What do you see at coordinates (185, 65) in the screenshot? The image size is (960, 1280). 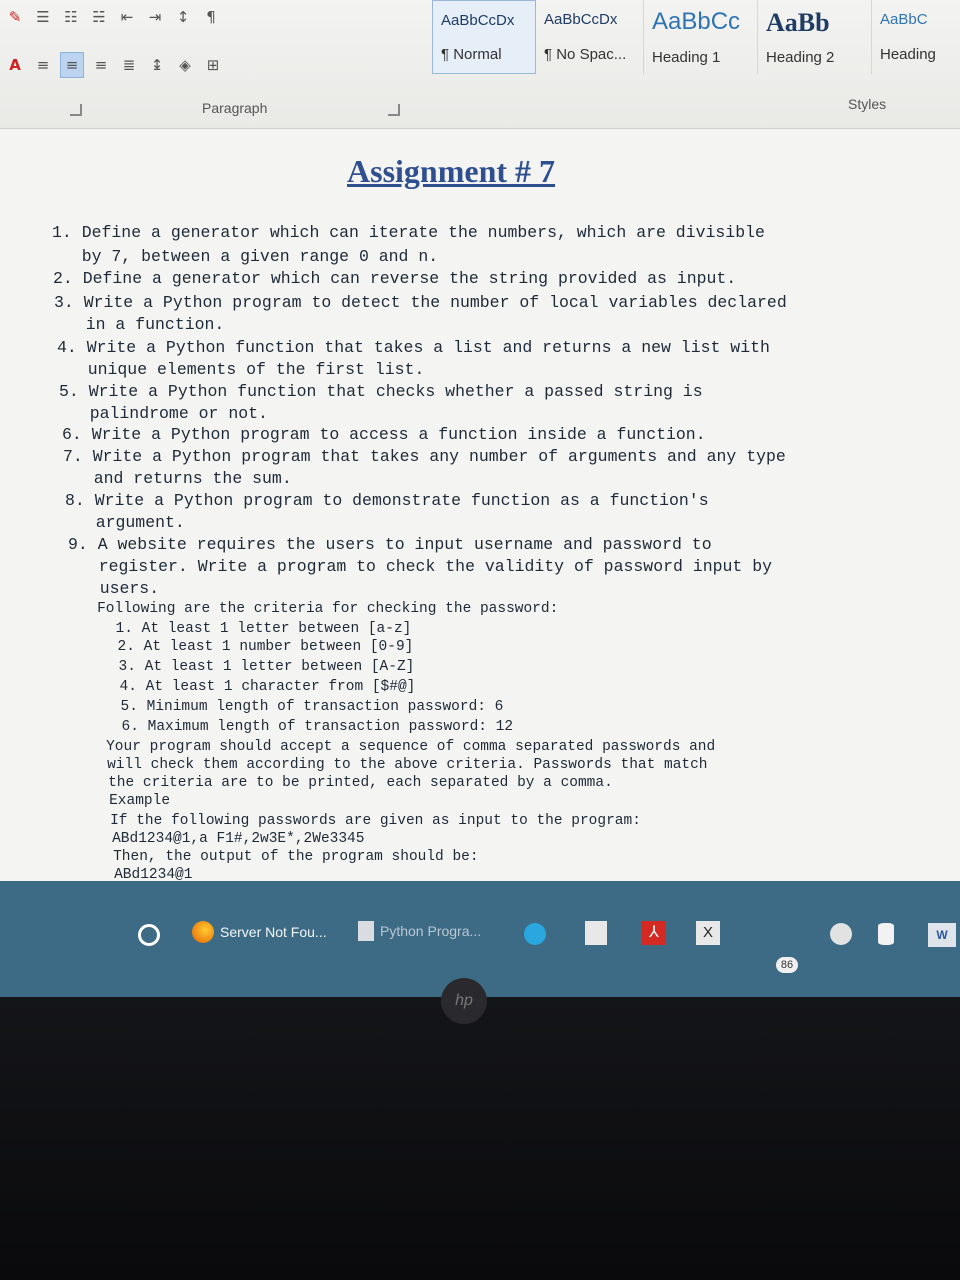 I see `shading-icon: ◈` at bounding box center [185, 65].